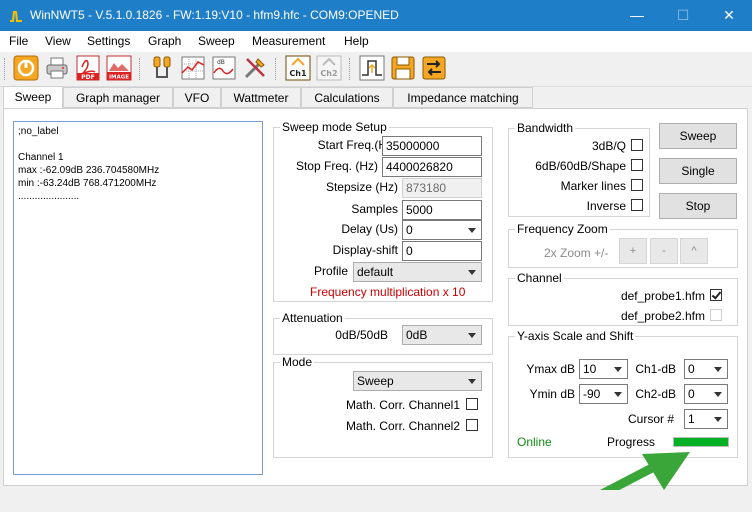 This screenshot has width=752, height=512. I want to click on menu-graph: Graph, so click(164, 41).